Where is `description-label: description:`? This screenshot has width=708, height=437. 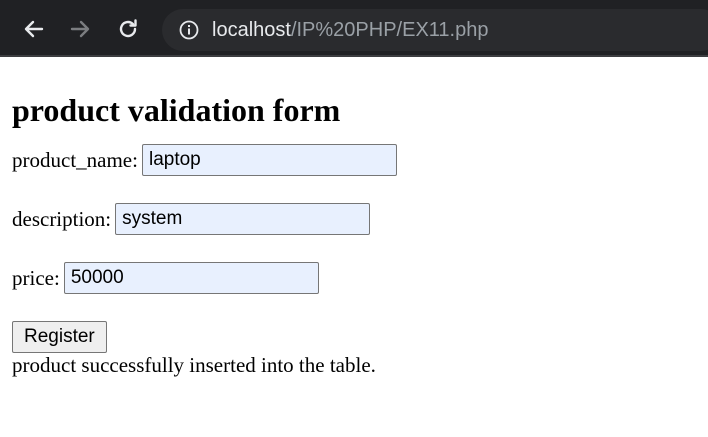 description-label: description: is located at coordinates (62, 218).